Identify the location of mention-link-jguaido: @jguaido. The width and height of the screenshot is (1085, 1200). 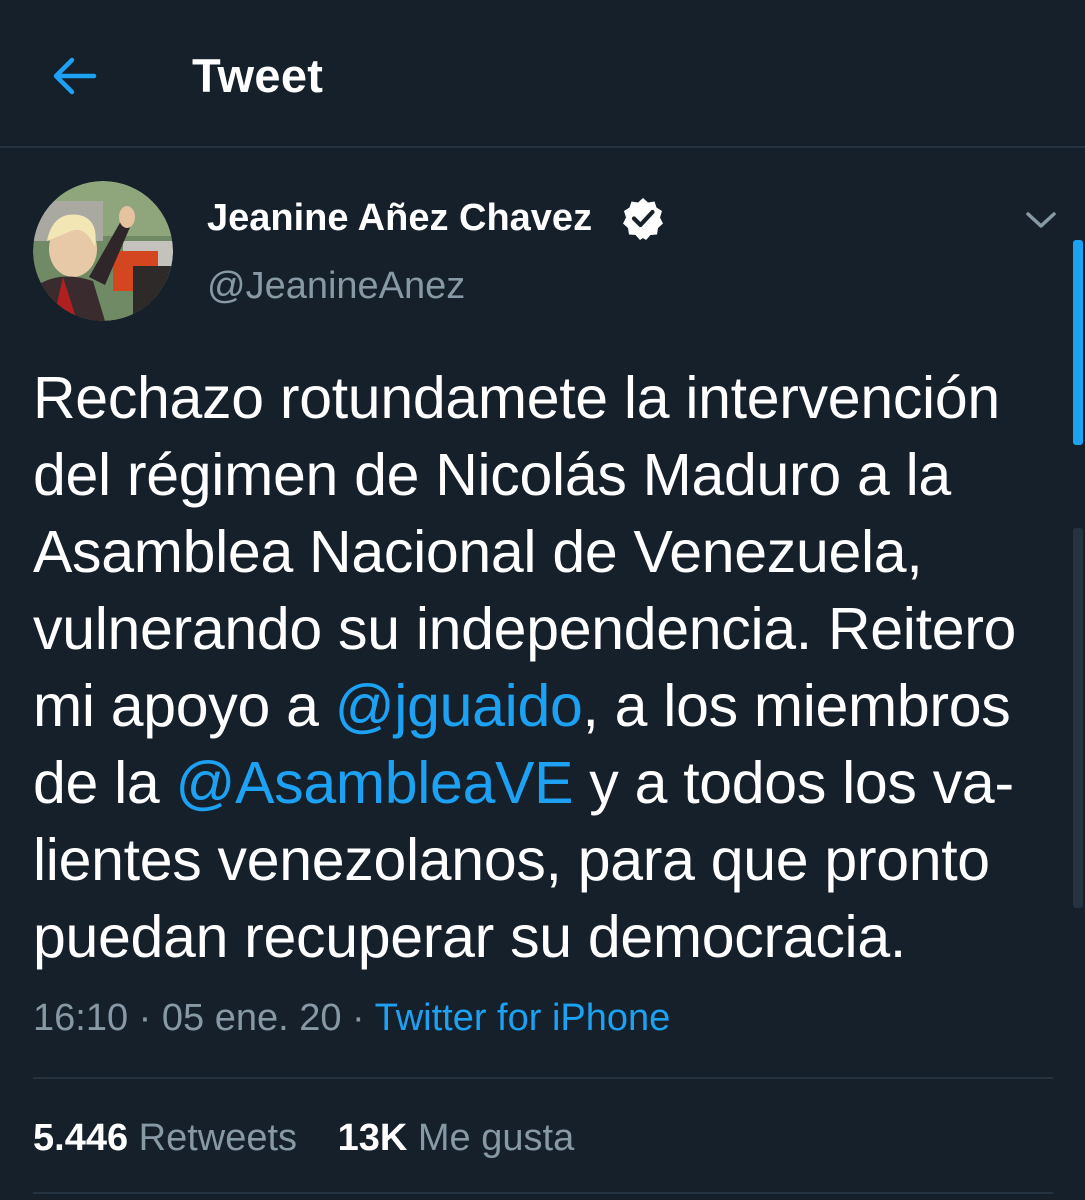
(459, 706).